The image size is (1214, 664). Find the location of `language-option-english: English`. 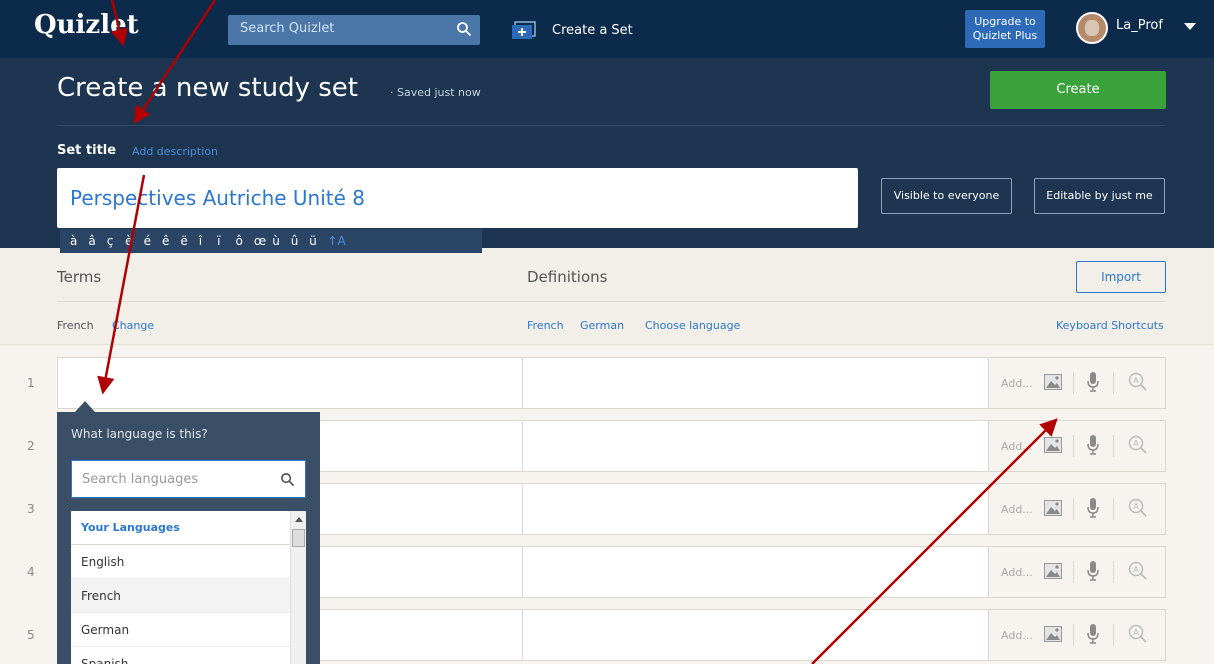

language-option-english: English is located at coordinates (188, 562).